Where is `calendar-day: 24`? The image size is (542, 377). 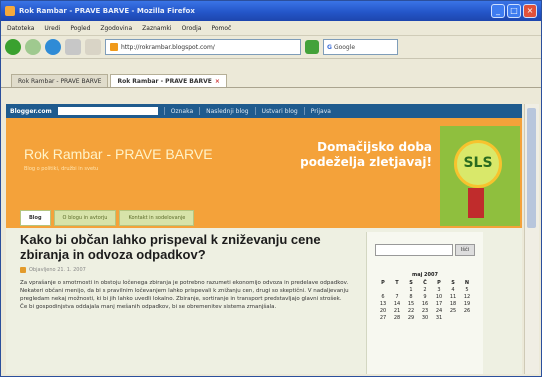
calendar-day: 24 is located at coordinates (439, 311).